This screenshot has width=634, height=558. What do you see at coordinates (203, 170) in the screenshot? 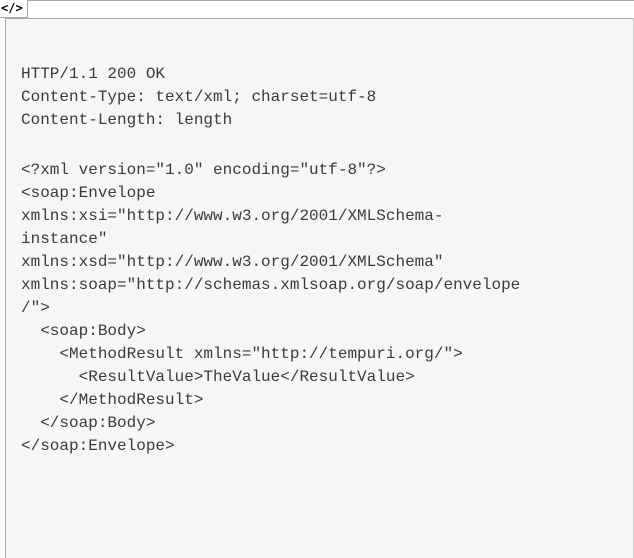
I see `code-line: <?xml version="1.0" encoding="utf-8"?>` at bounding box center [203, 170].